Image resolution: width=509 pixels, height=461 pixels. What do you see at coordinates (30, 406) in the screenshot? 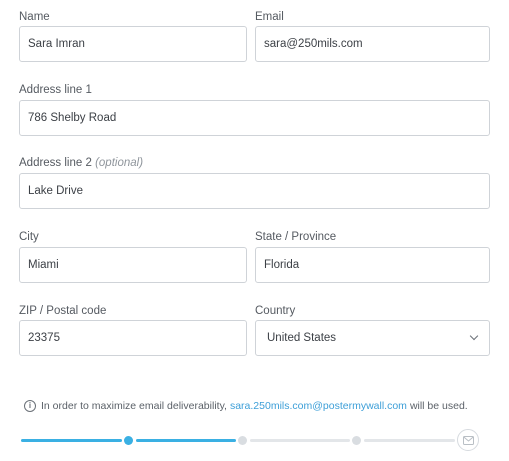
I see `info-icon: i` at bounding box center [30, 406].